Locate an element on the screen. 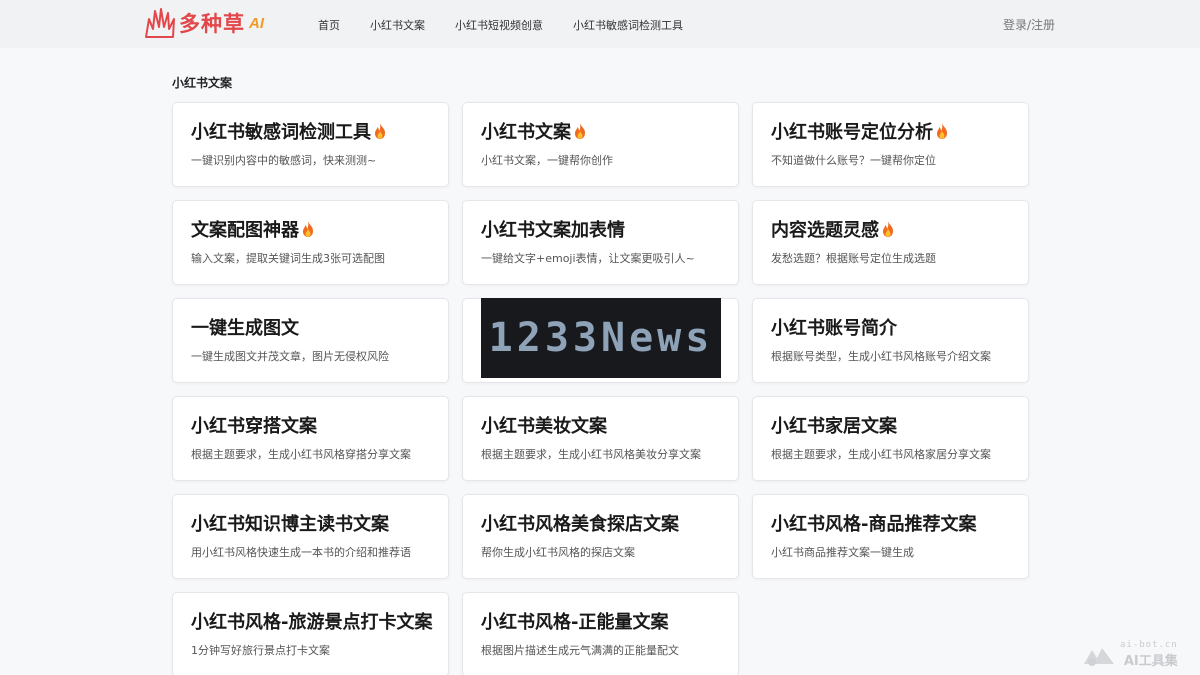  card-title-wrap: 小红书风格-旅游景点打卡文案 is located at coordinates (312, 623).